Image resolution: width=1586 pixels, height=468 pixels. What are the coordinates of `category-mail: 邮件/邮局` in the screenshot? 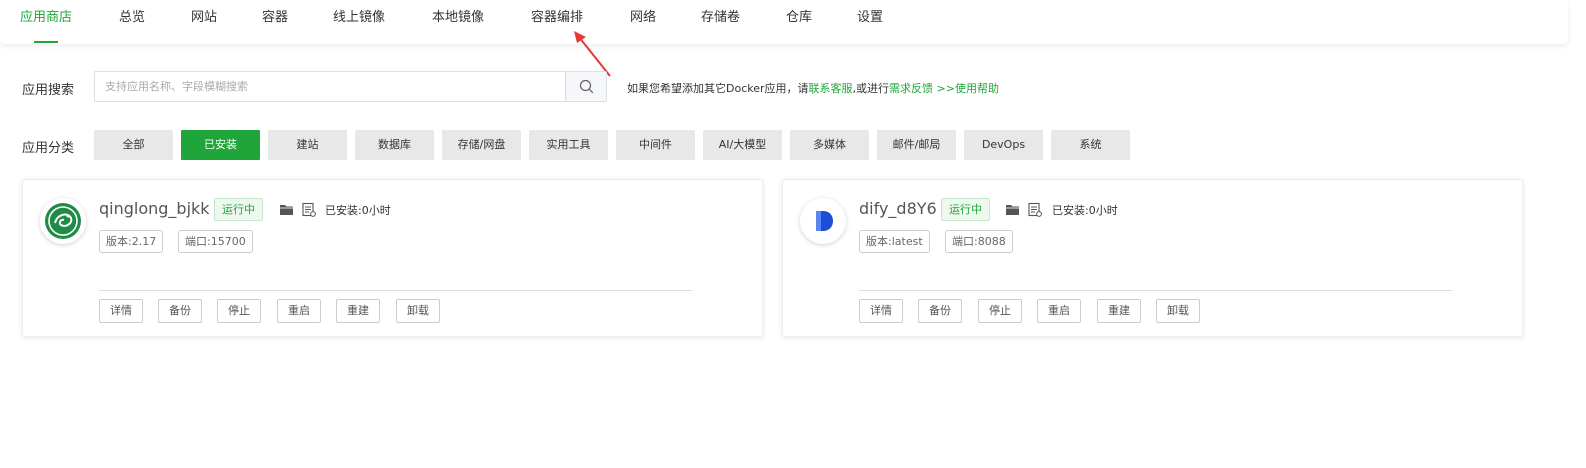 It's located at (916, 145).